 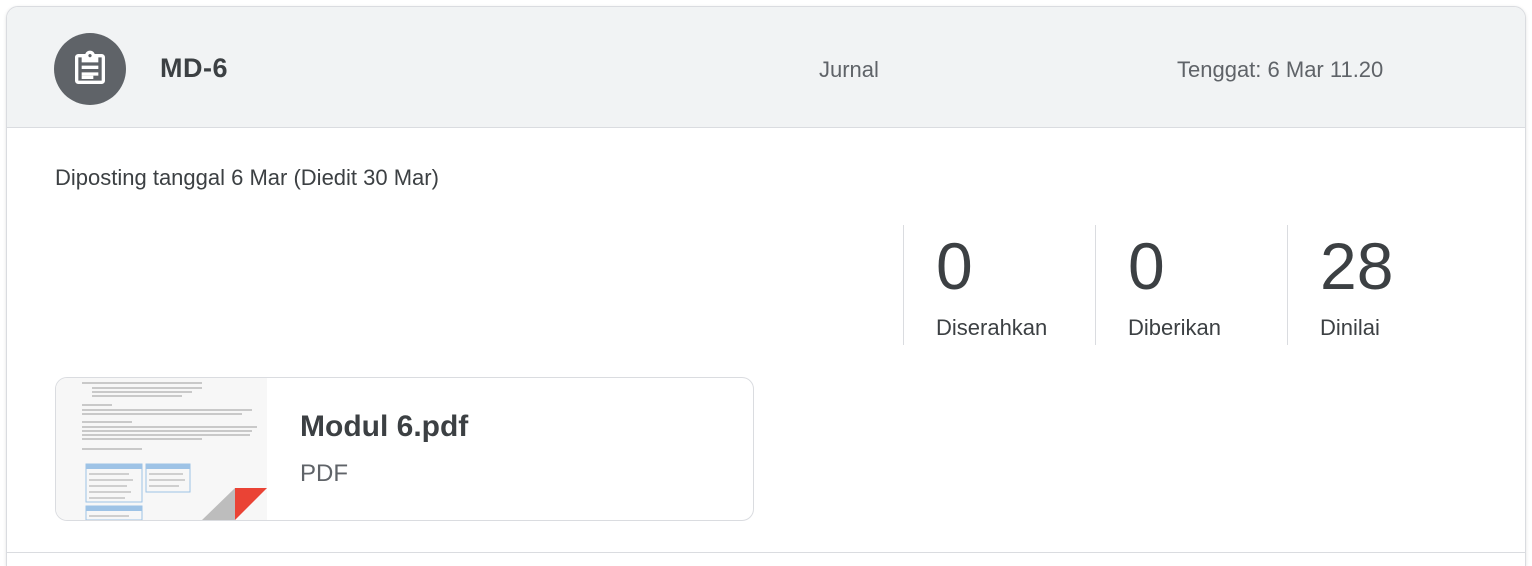 What do you see at coordinates (161, 449) in the screenshot?
I see `pdf-thumbnail` at bounding box center [161, 449].